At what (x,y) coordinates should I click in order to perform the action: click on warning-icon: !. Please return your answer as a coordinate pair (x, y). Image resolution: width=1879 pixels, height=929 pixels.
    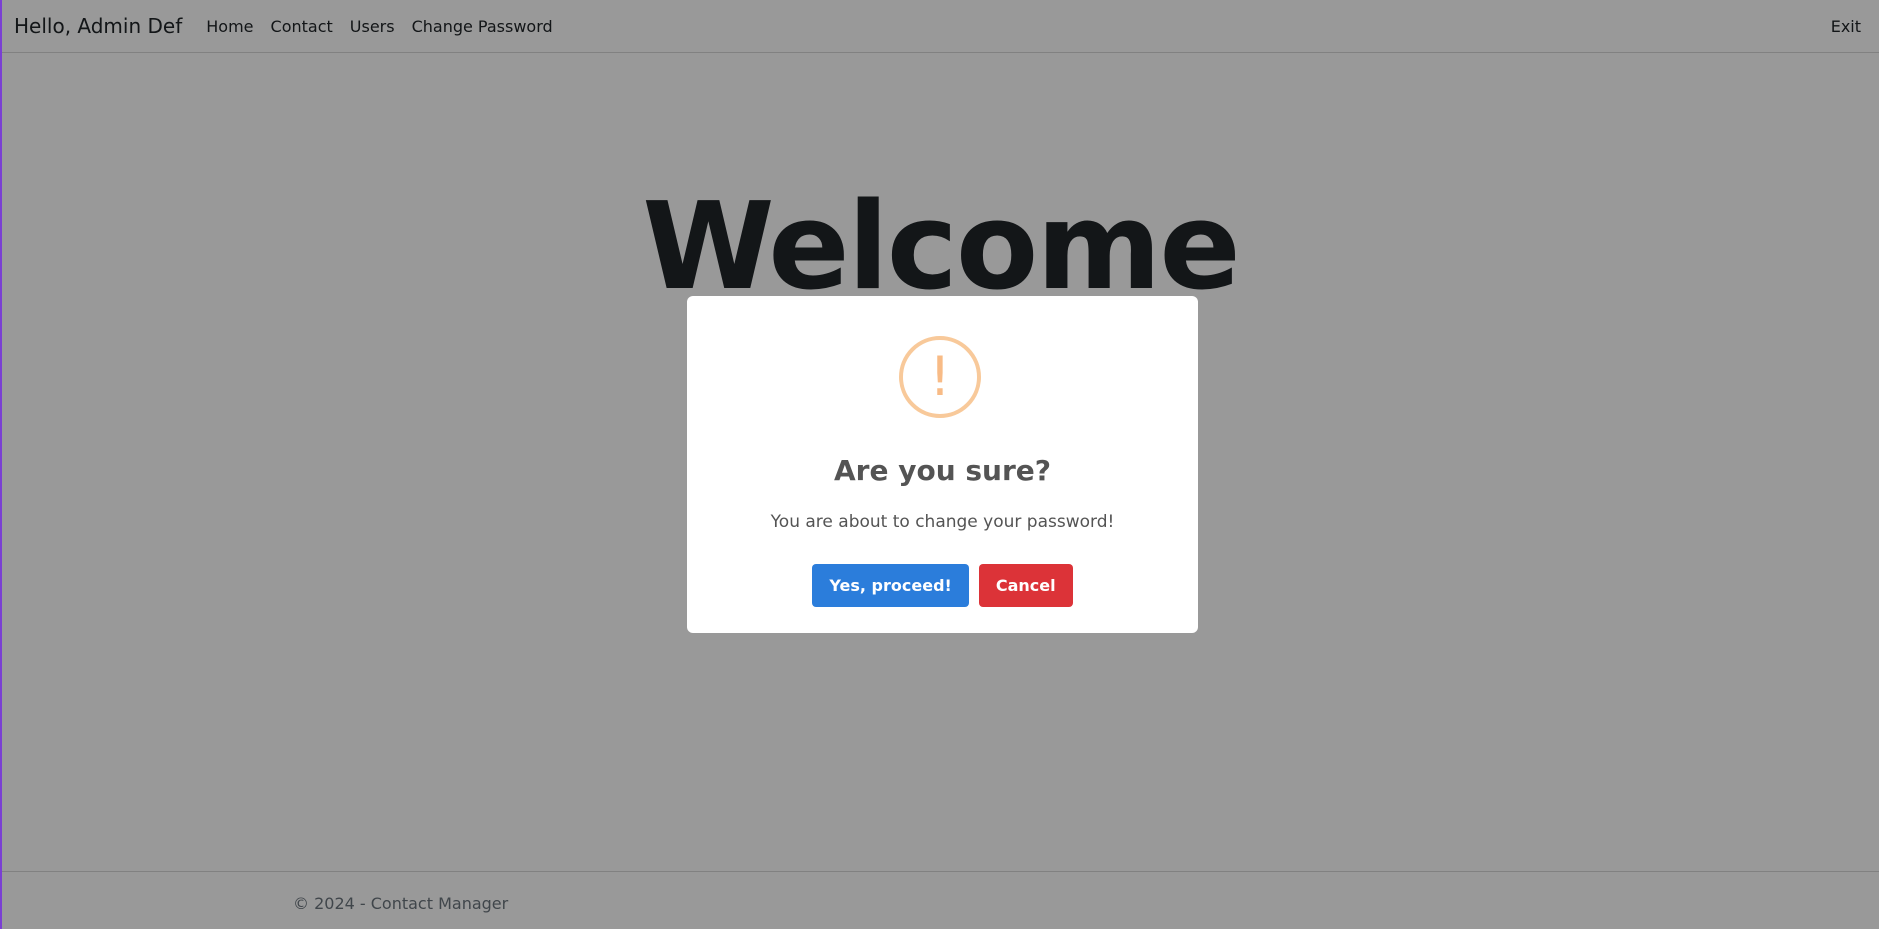
    Looking at the image, I should click on (940, 377).